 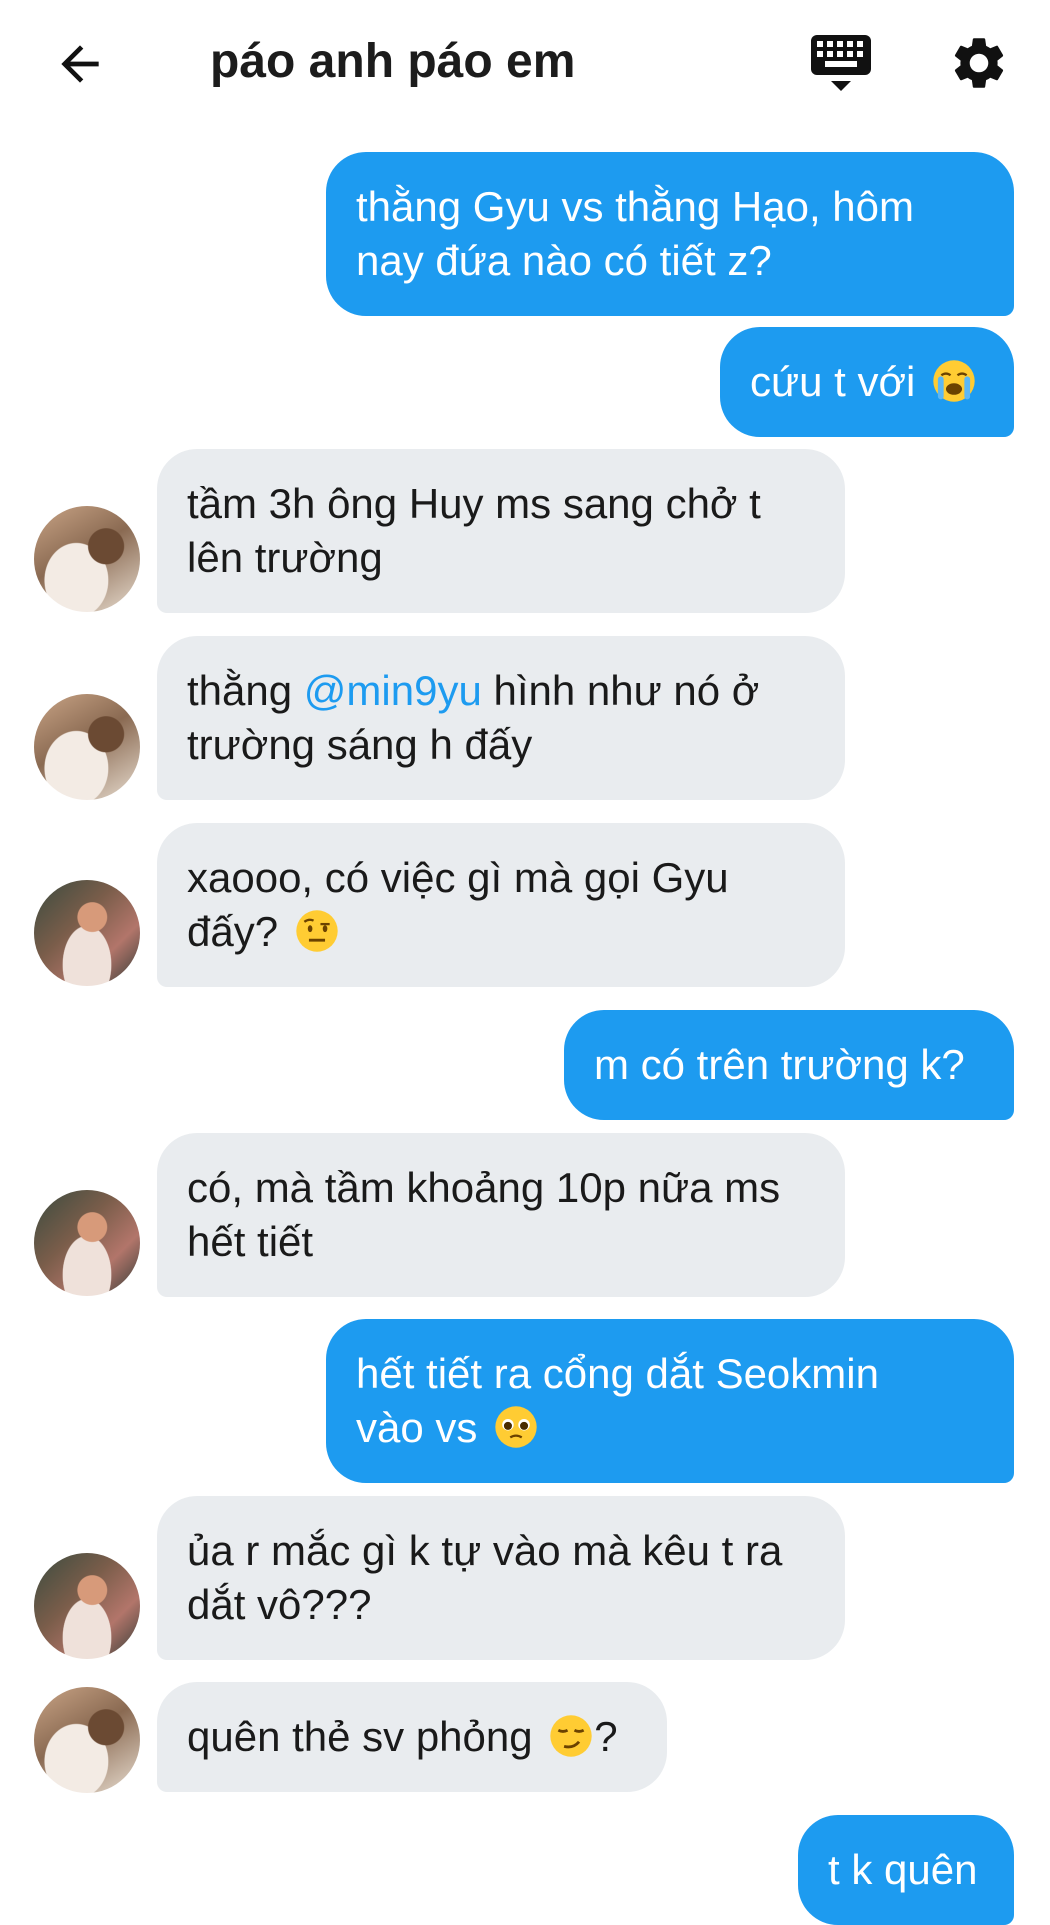 I want to click on message-line: ủa r mắc gì k tự vào mà kêu t ra, so click(x=485, y=1550).